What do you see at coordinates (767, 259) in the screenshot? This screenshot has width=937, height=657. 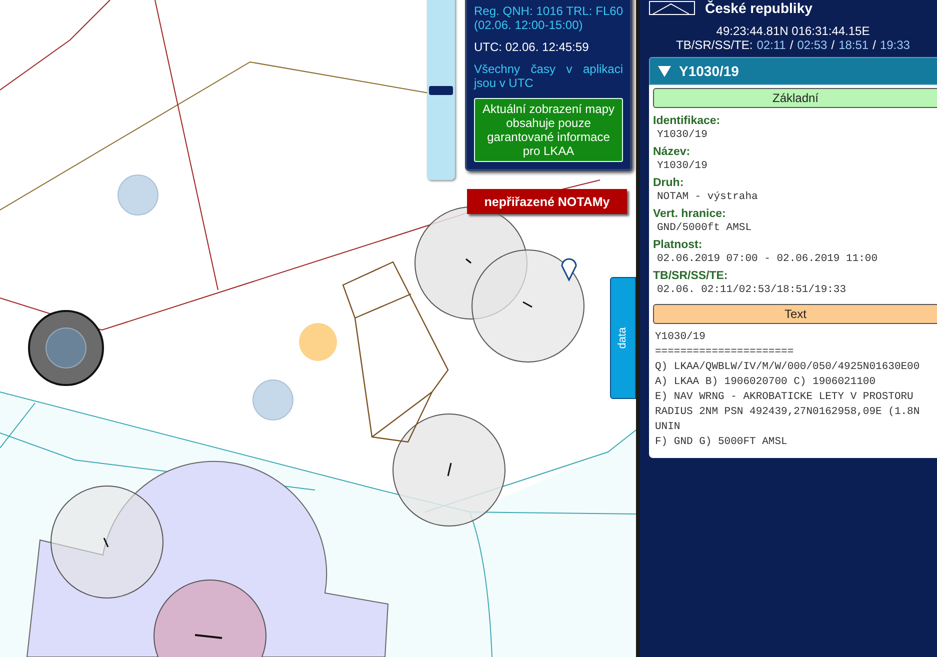 I see `field-value: 02.06.2019 07:00 - 02.06.2019 11:00` at bounding box center [767, 259].